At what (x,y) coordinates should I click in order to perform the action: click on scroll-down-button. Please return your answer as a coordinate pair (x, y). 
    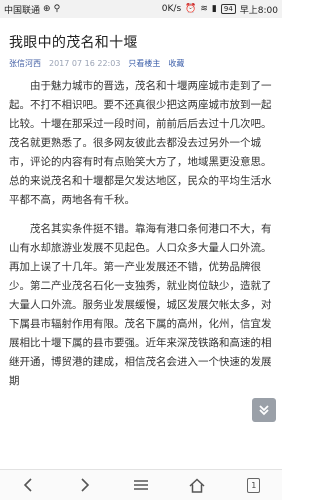
    Looking at the image, I should click on (264, 410).